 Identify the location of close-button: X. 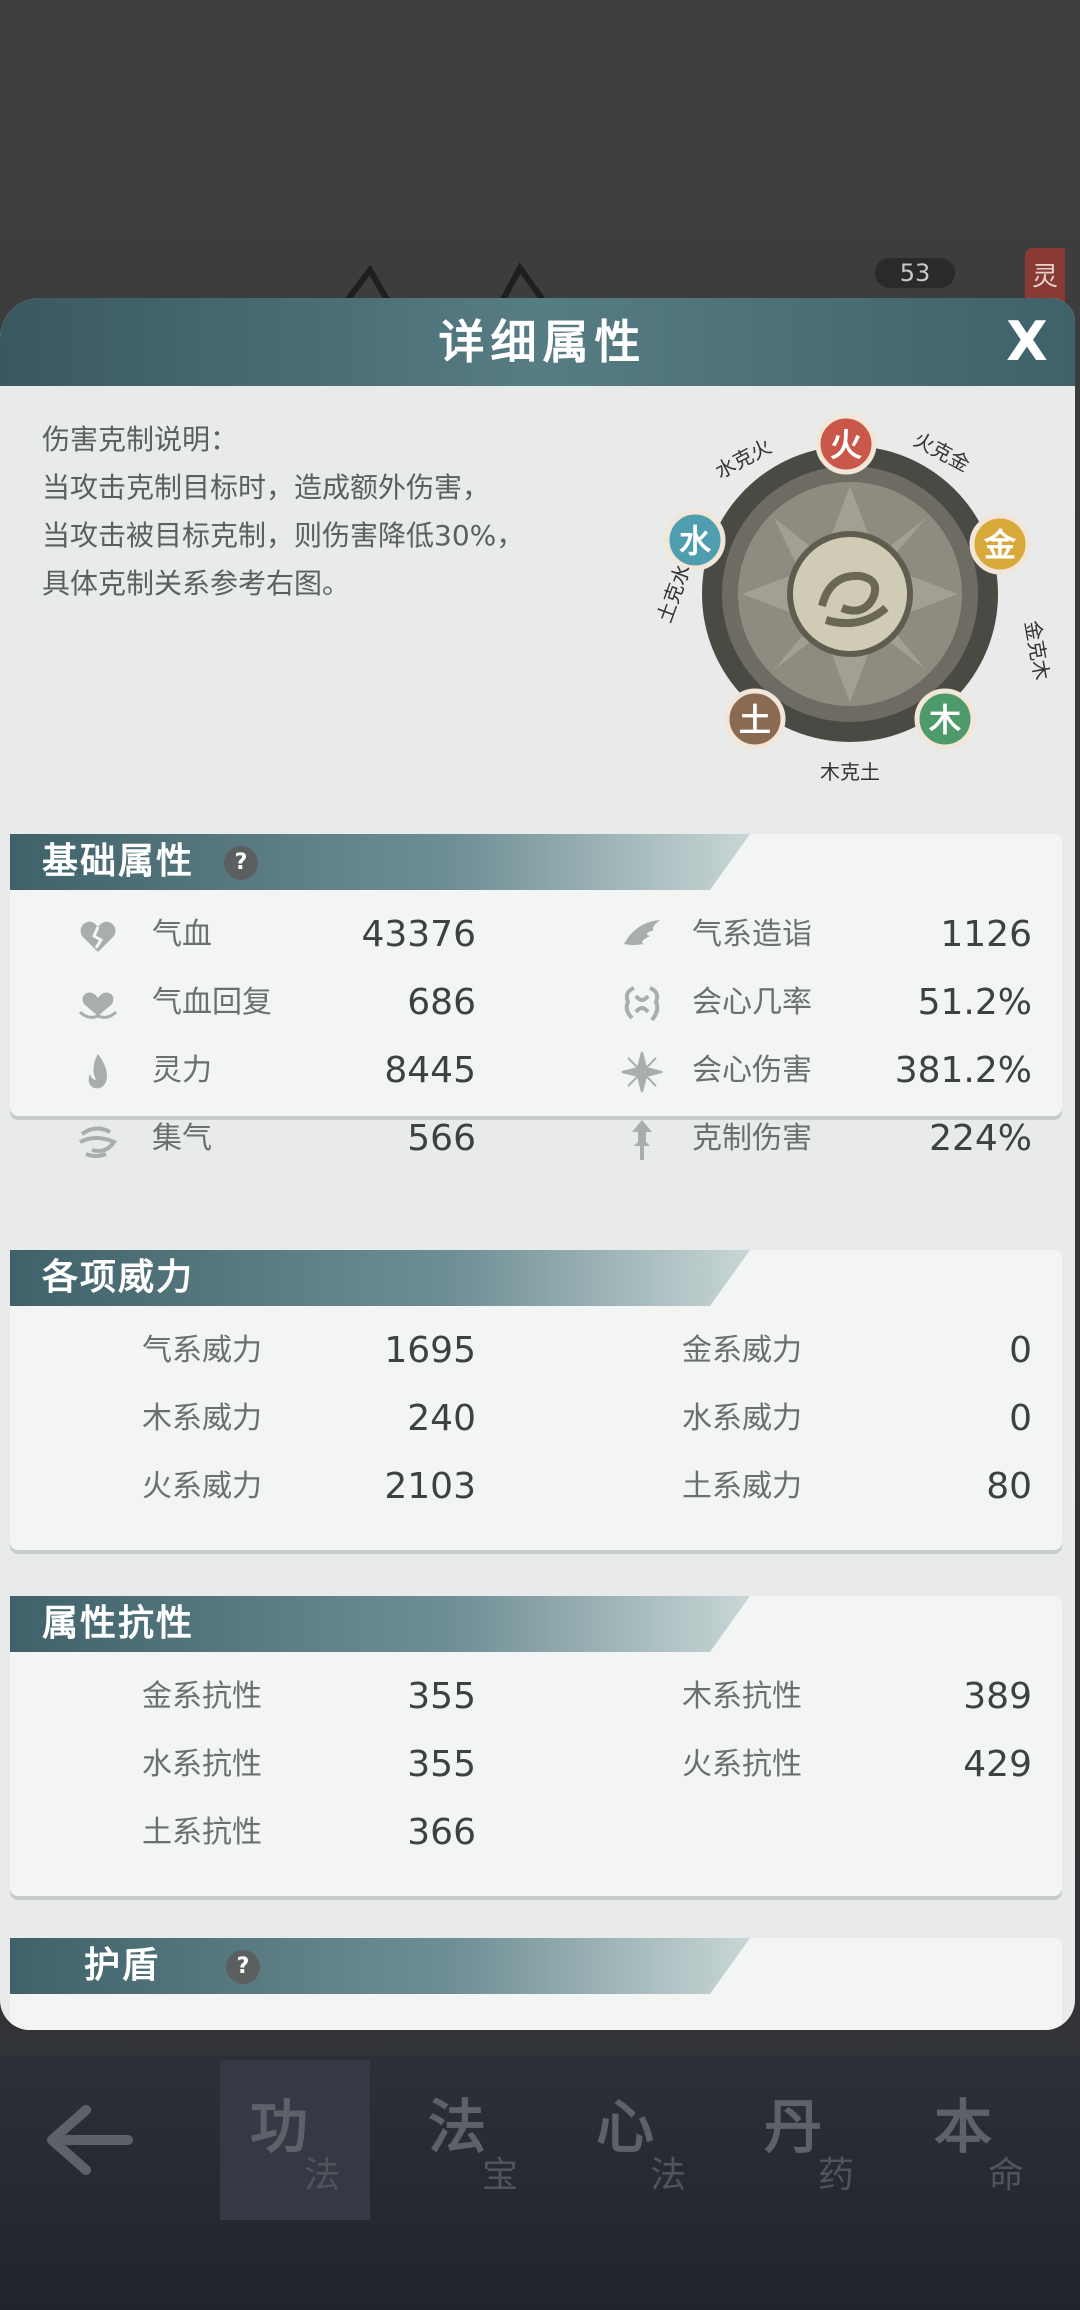
(1027, 342).